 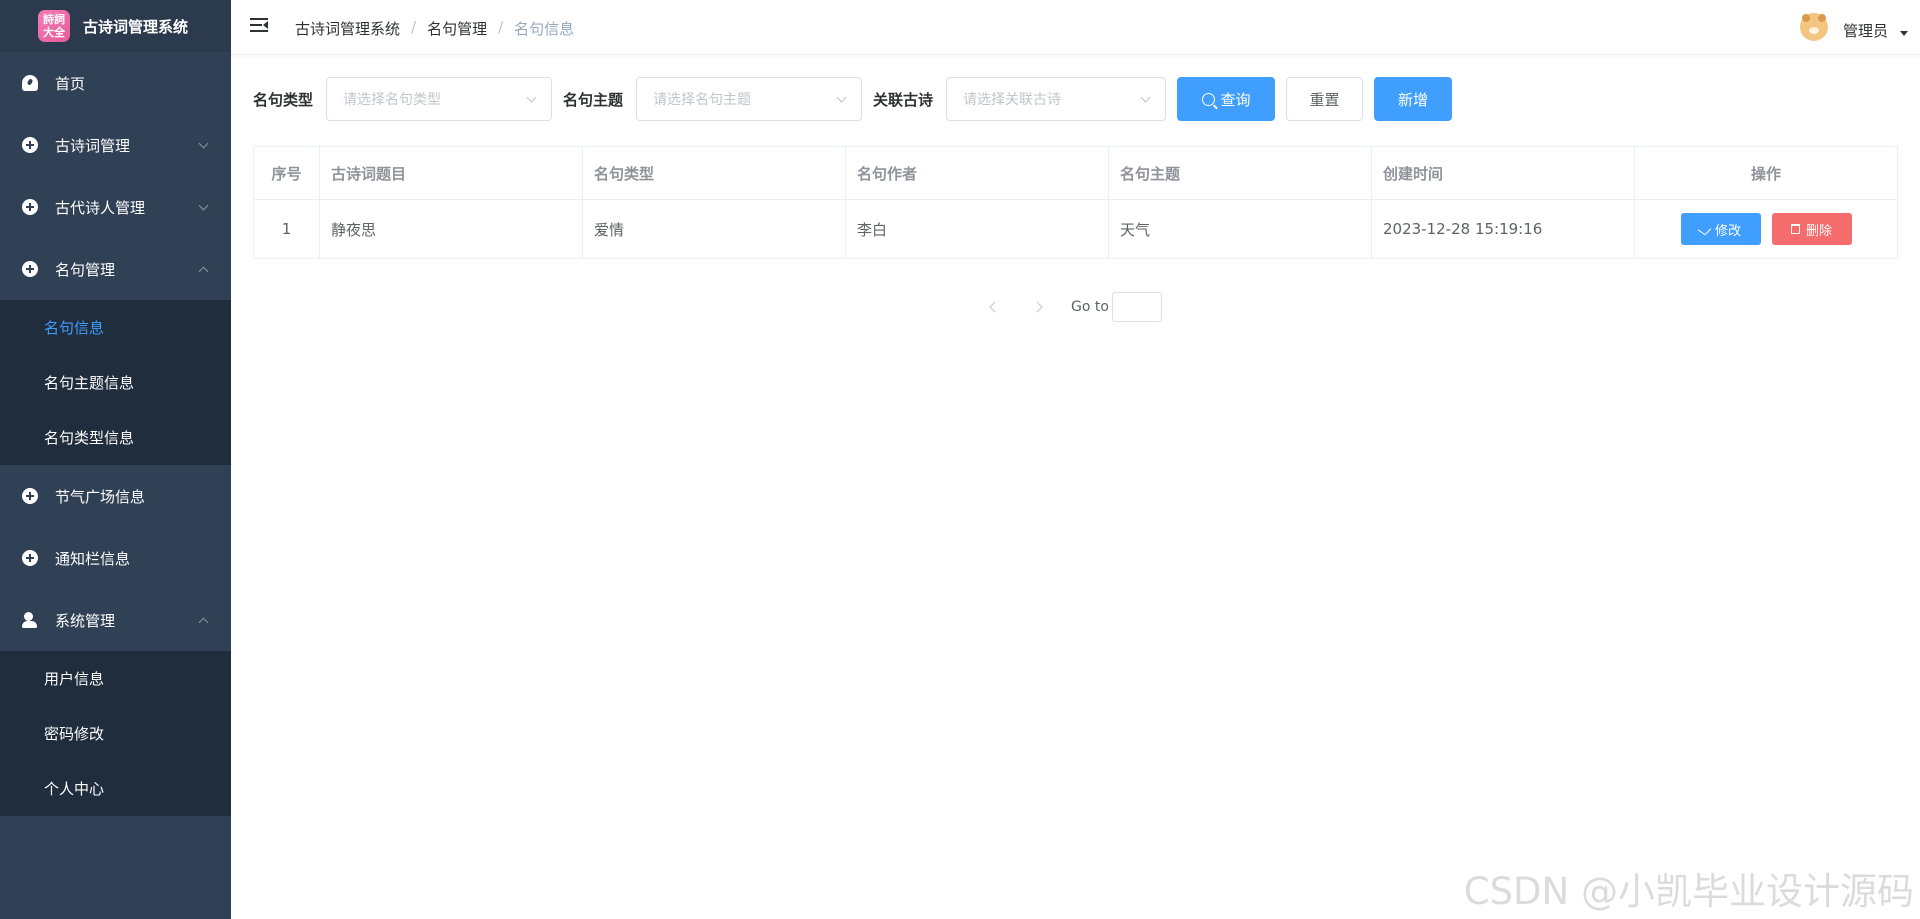 I want to click on sidebar-item-user-info: 用户信息, so click(x=115, y=678).